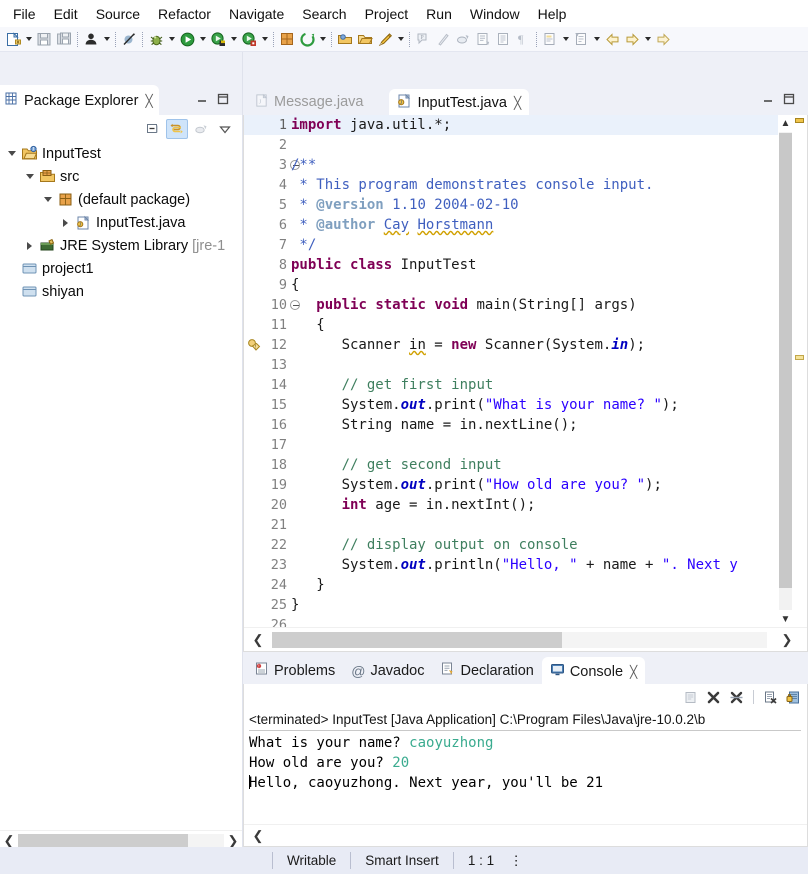 This screenshot has width=808, height=874. Describe the element at coordinates (264, 39) in the screenshot. I see `coverage-dropdown-arrow` at that location.